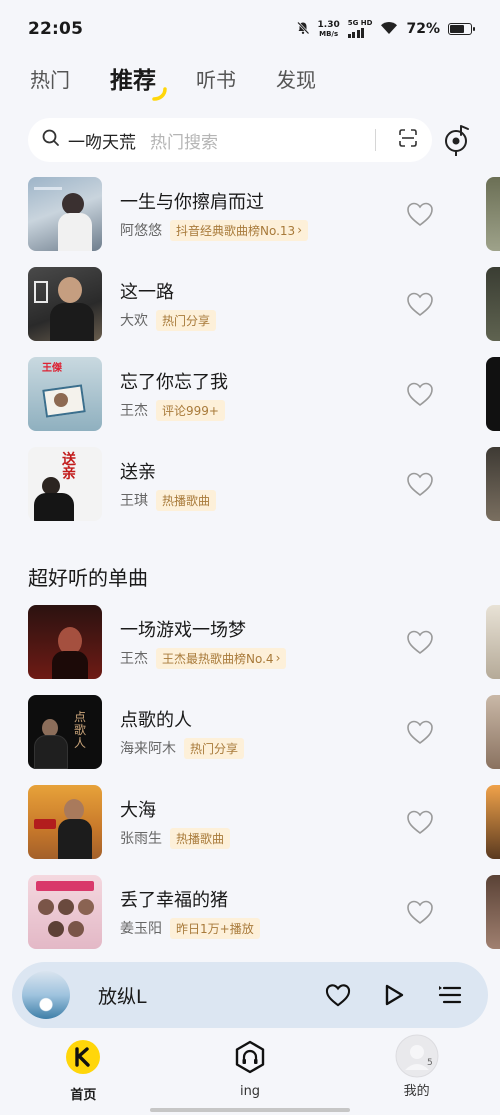 This screenshot has height=1115, width=500. What do you see at coordinates (265, 928) in the screenshot?
I see `song-meta: 姜玉阳 昨日1万+播放` at bounding box center [265, 928].